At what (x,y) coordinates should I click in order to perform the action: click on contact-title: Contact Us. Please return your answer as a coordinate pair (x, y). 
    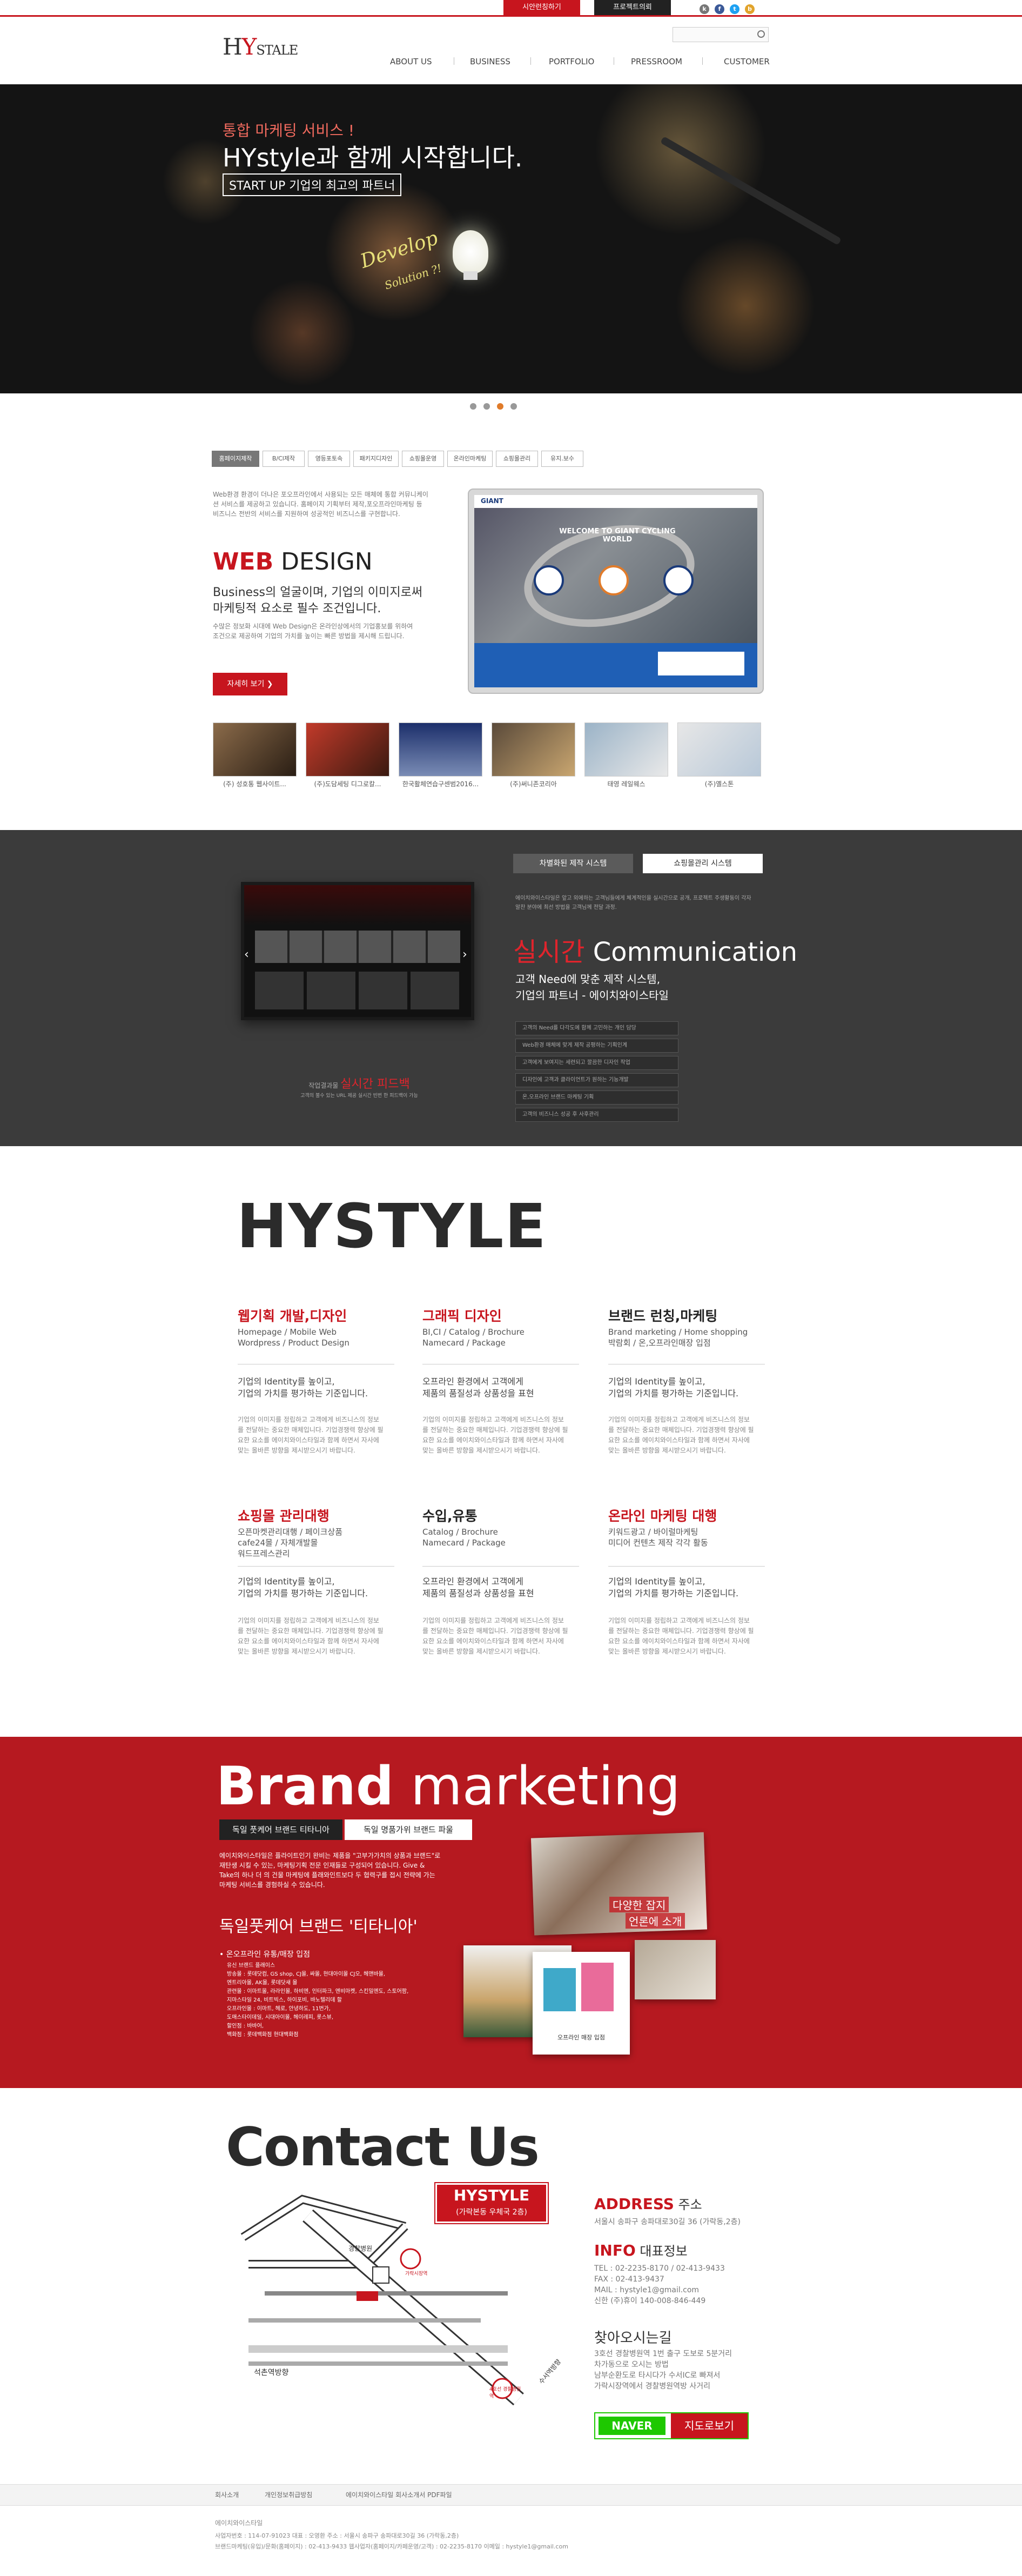
    Looking at the image, I should click on (383, 2147).